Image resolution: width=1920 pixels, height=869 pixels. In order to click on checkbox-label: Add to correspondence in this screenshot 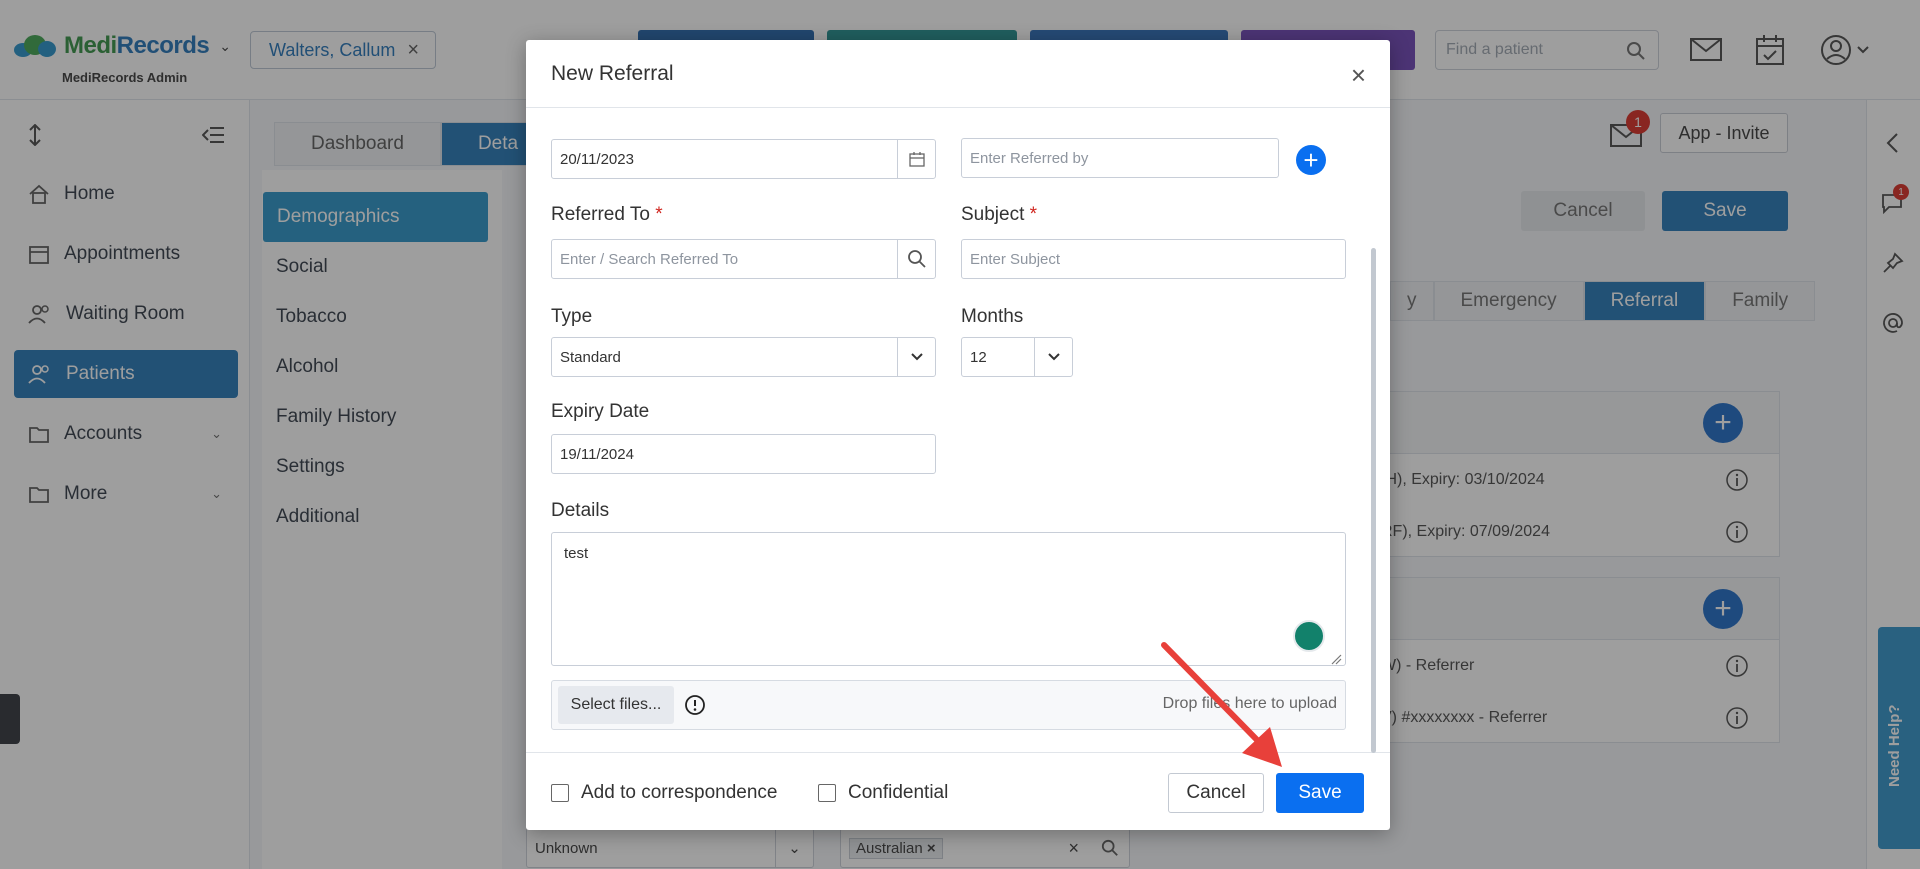, I will do `click(679, 792)`.